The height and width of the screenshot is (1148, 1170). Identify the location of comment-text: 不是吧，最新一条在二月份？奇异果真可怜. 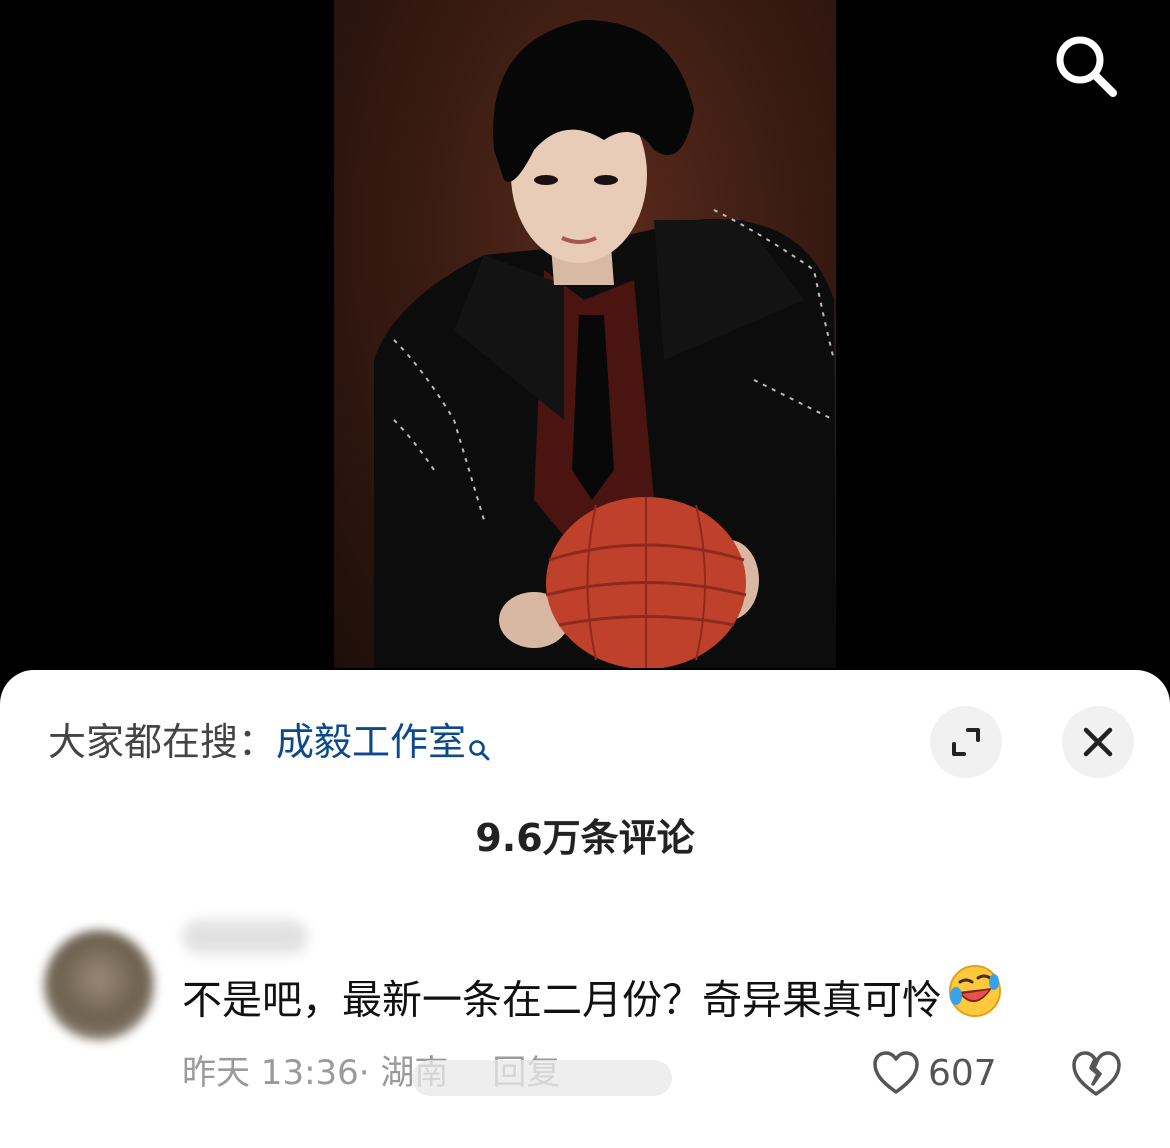
(593, 1001).